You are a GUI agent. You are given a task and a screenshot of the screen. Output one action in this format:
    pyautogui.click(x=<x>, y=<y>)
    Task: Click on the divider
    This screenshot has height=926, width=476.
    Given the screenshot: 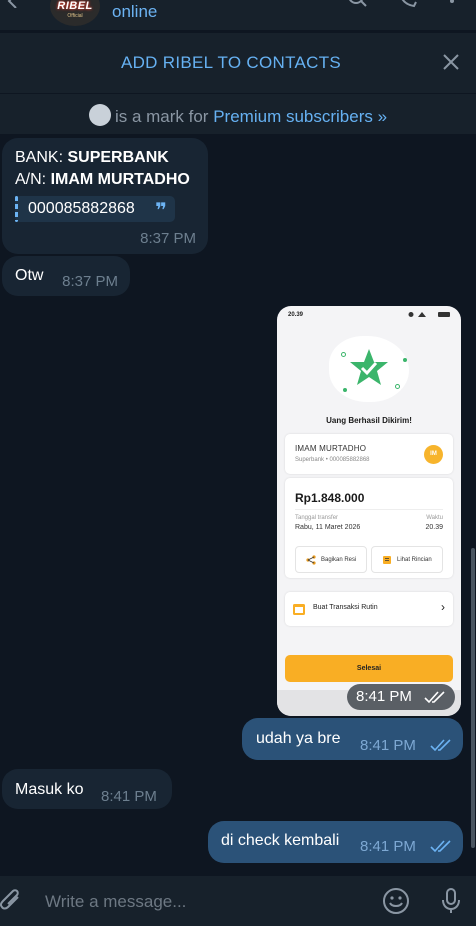 What is the action you would take?
    pyautogui.click(x=369, y=509)
    